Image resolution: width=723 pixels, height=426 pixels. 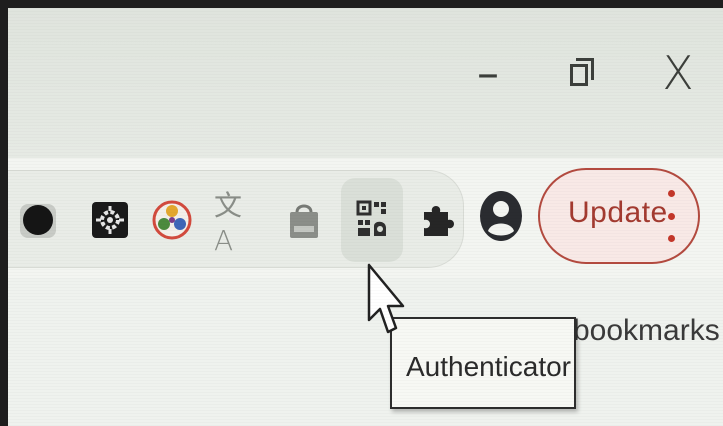 I want to click on puzzle-icon, so click(x=439, y=221).